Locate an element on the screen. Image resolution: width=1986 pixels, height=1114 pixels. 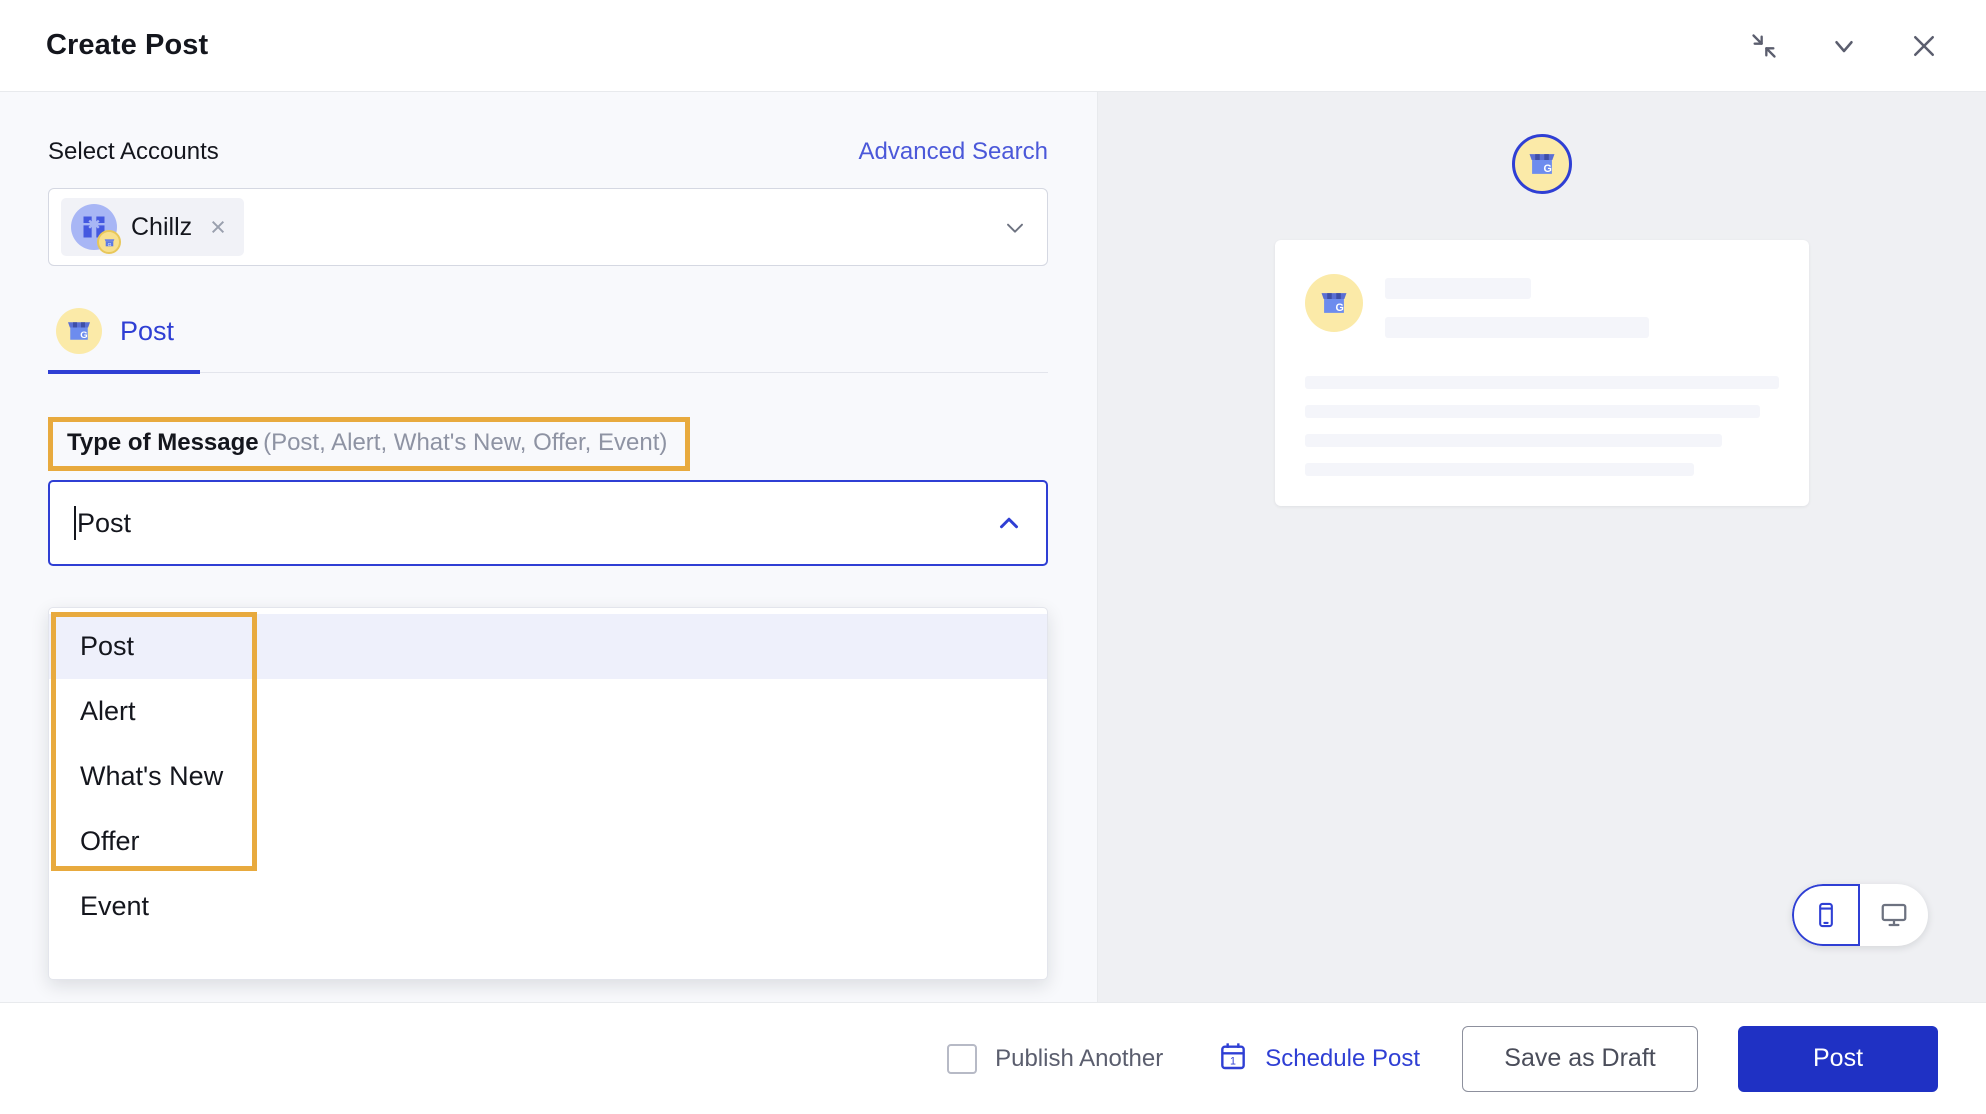
dropdown-option-event: Event is located at coordinates (548, 906).